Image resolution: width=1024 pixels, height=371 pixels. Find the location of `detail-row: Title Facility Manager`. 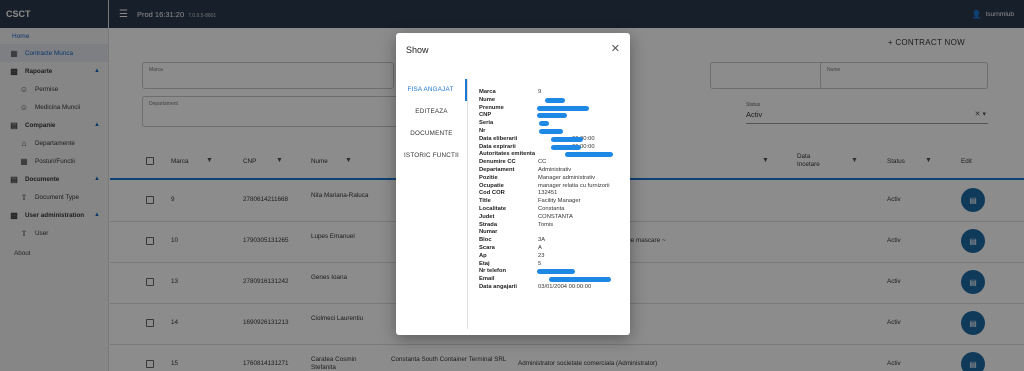

detail-row: Title Facility Manager is located at coordinates (553, 202).